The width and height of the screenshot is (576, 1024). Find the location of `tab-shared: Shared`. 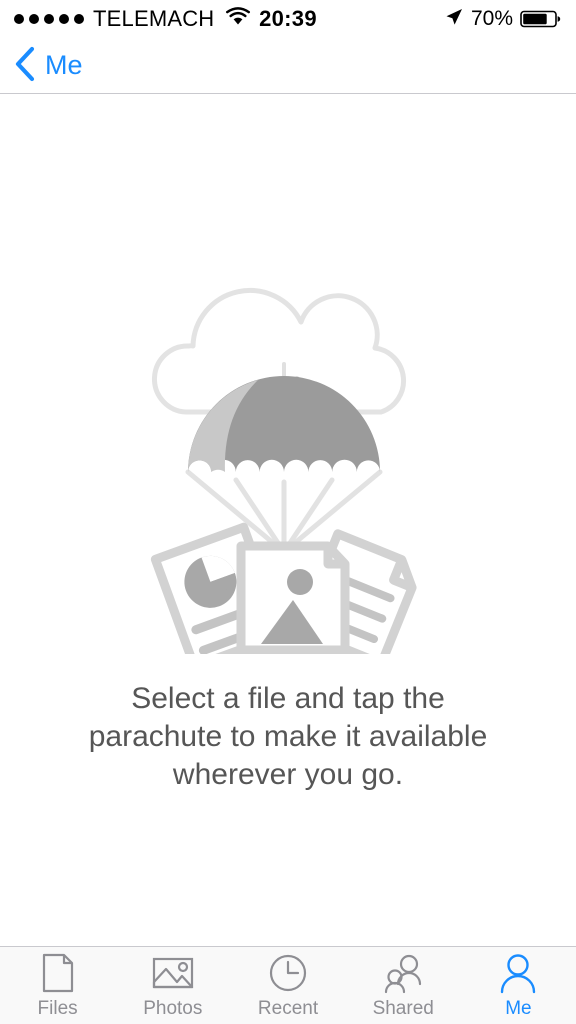

tab-shared: Shared is located at coordinates (403, 985).